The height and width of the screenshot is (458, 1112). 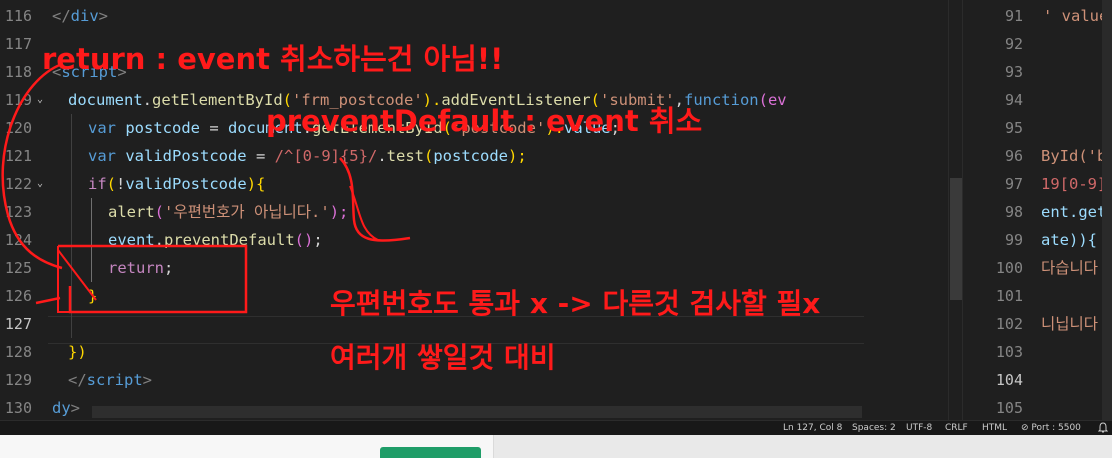 What do you see at coordinates (18, 296) in the screenshot?
I see `line-number: 126` at bounding box center [18, 296].